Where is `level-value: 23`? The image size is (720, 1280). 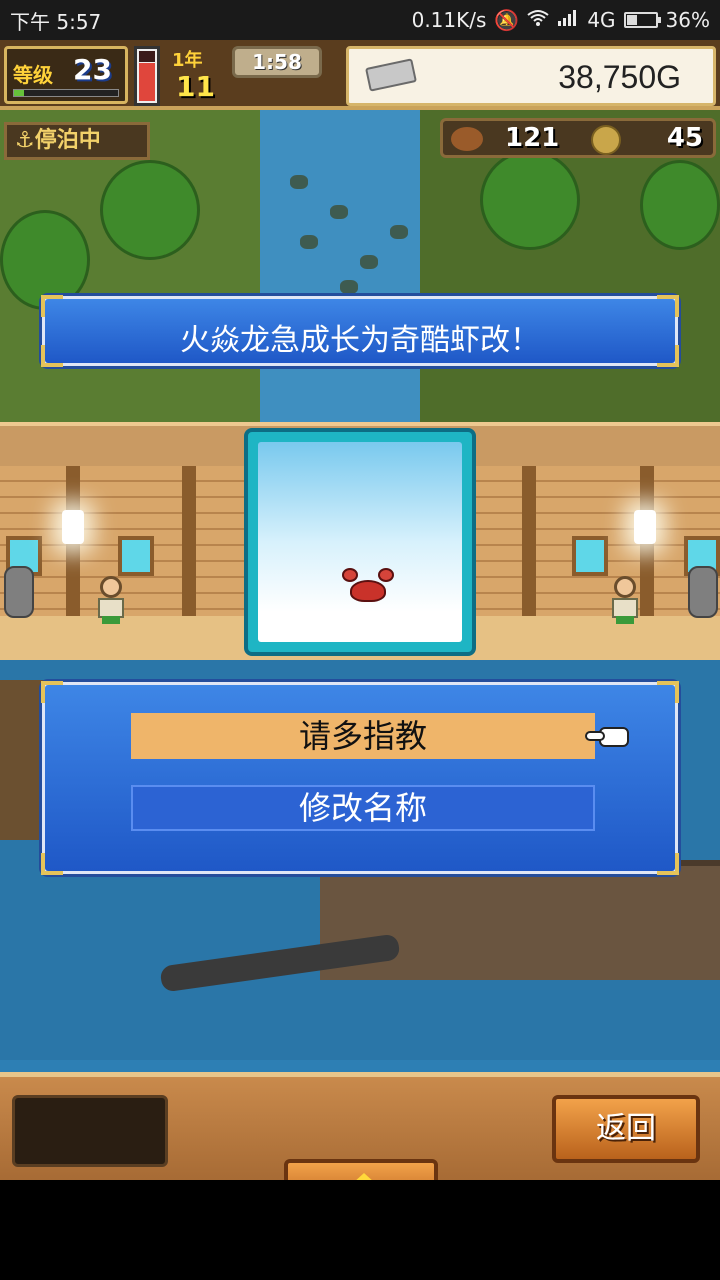
level-value: 23 is located at coordinates (92, 69).